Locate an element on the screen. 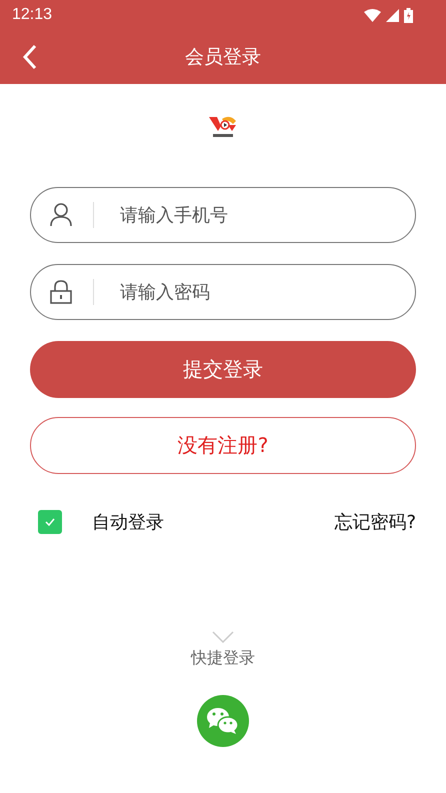 The width and height of the screenshot is (446, 793). check-icon is located at coordinates (50, 522).